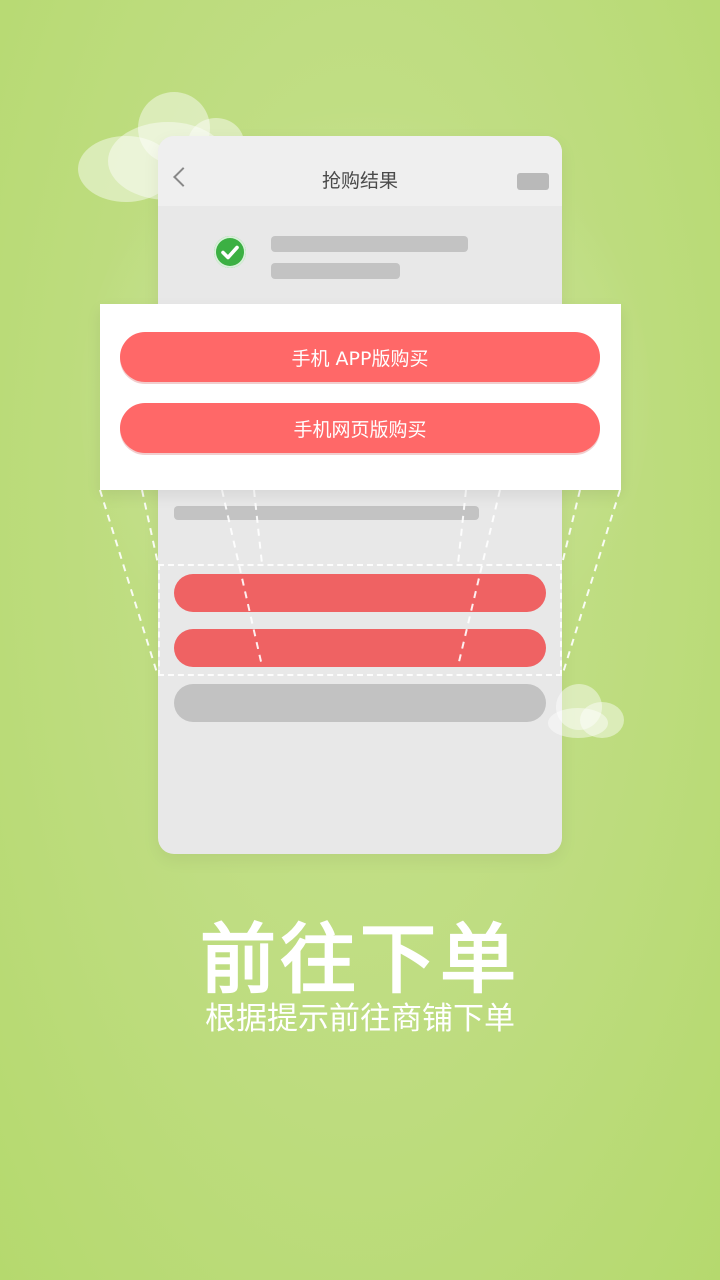 This screenshot has width=720, height=1280. Describe the element at coordinates (360, 959) in the screenshot. I see `headline: 前往下单` at that location.